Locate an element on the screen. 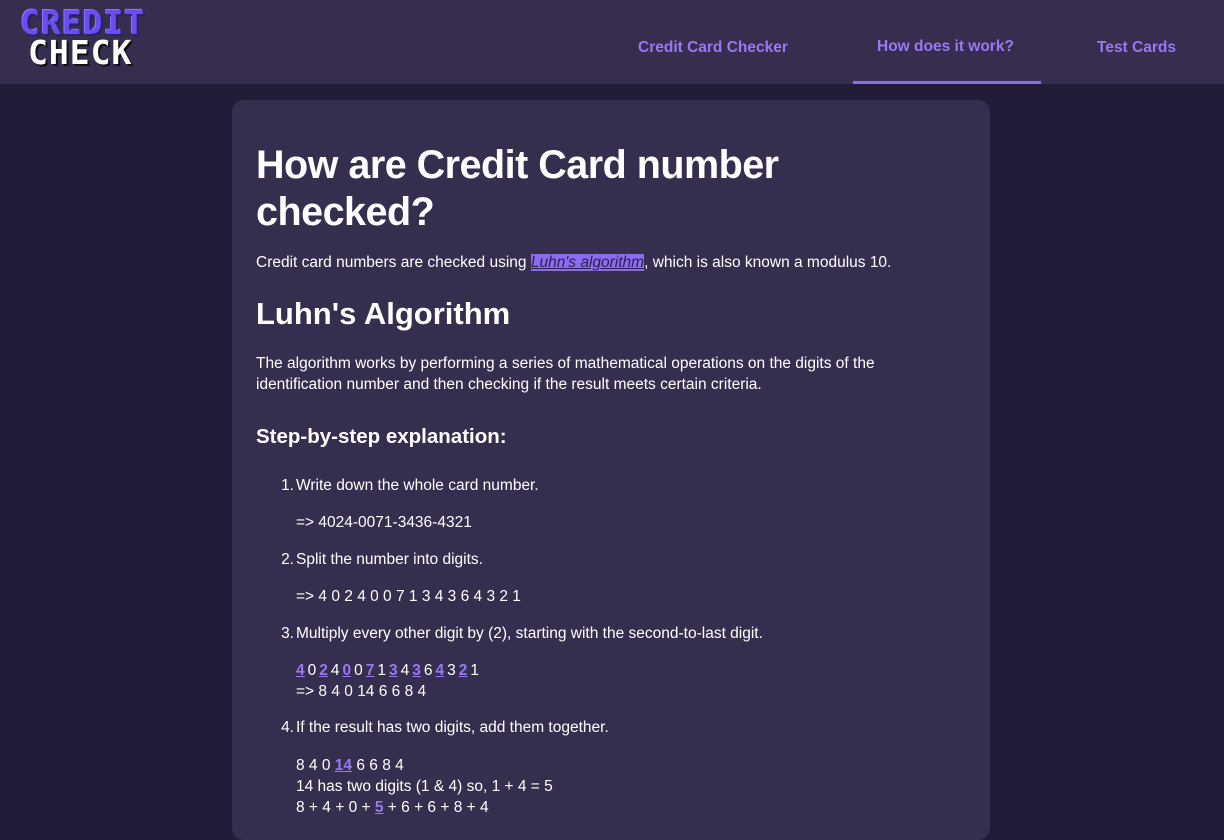 This screenshot has height=840, width=1224. step-2: 2. Split the number into digits. is located at coordinates (379, 560).